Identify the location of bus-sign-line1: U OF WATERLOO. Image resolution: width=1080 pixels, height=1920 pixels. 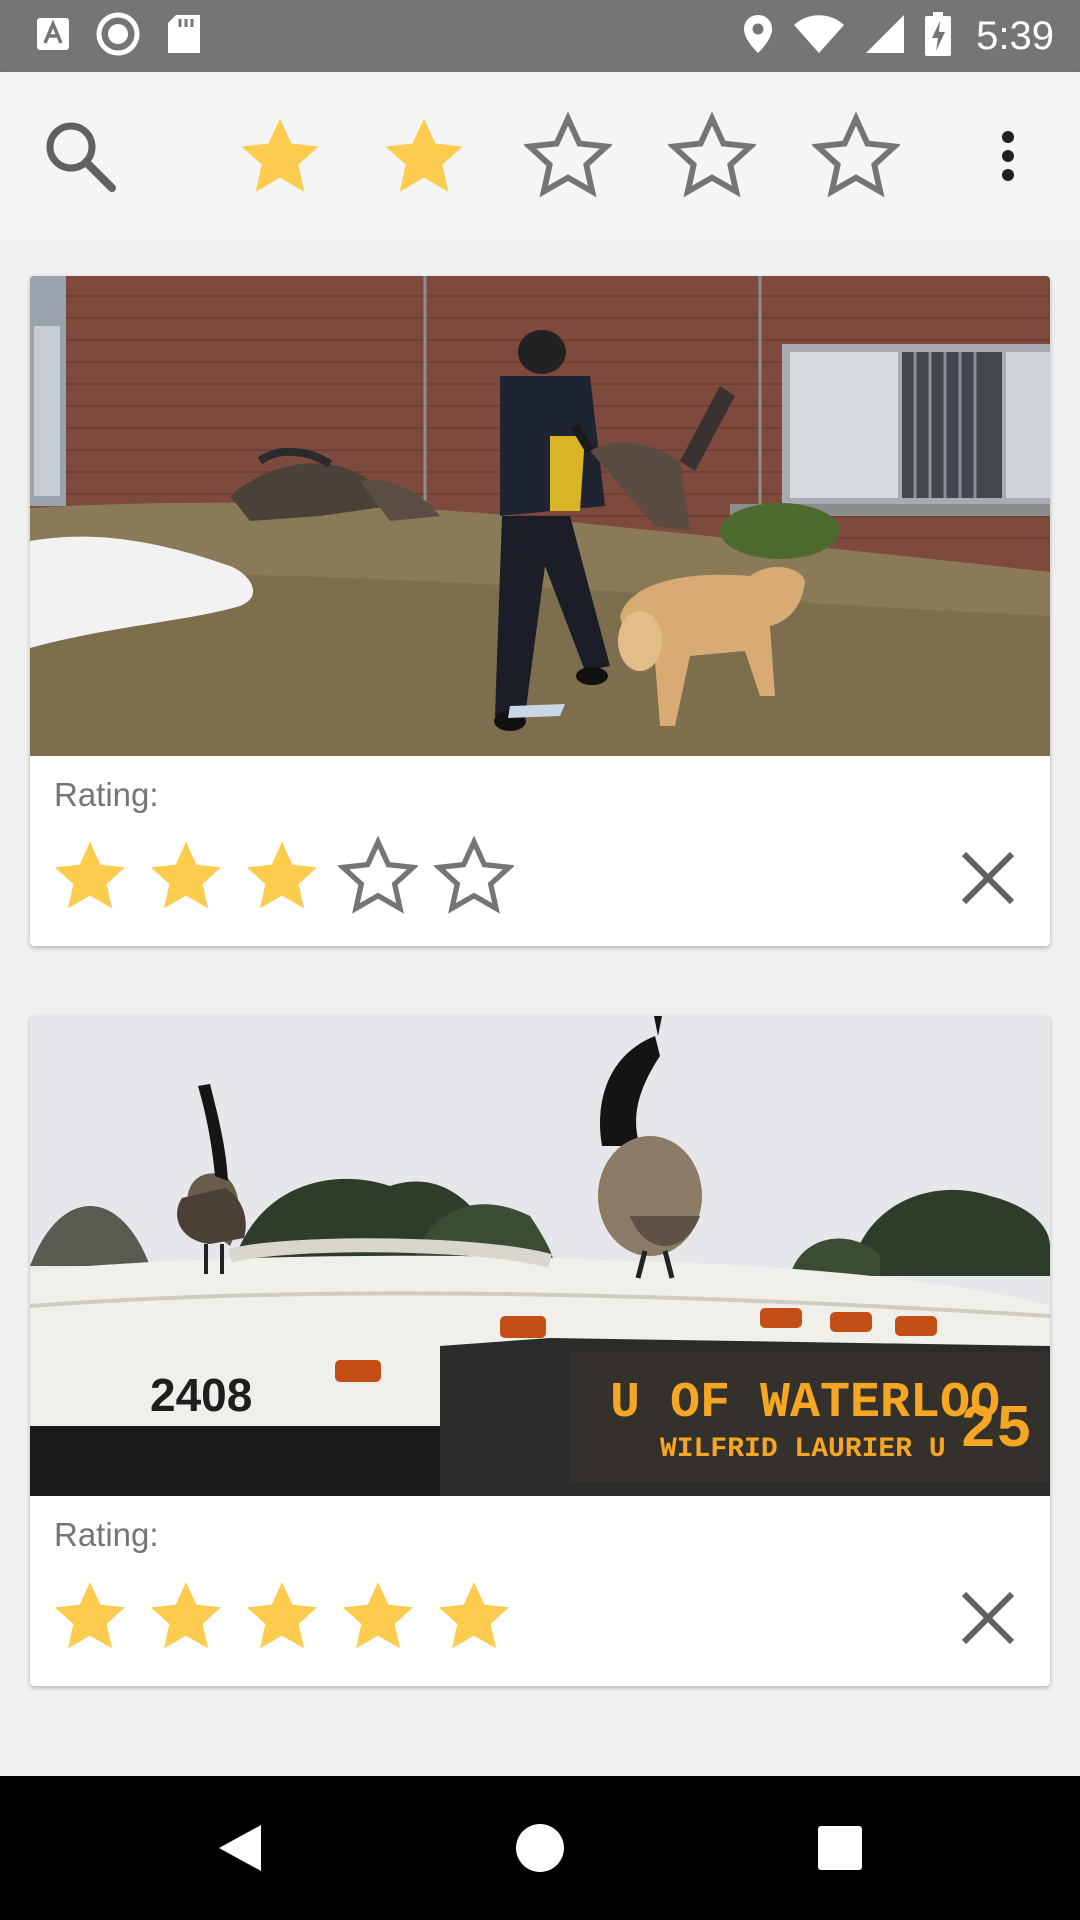
(805, 1403).